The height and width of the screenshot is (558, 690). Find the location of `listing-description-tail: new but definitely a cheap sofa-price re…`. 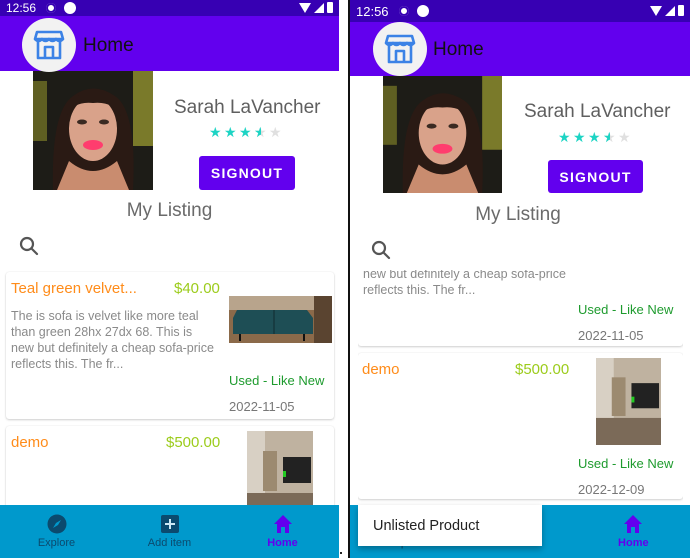

listing-description-tail: new but definitely a cheap sofa-price re… is located at coordinates (464, 282).